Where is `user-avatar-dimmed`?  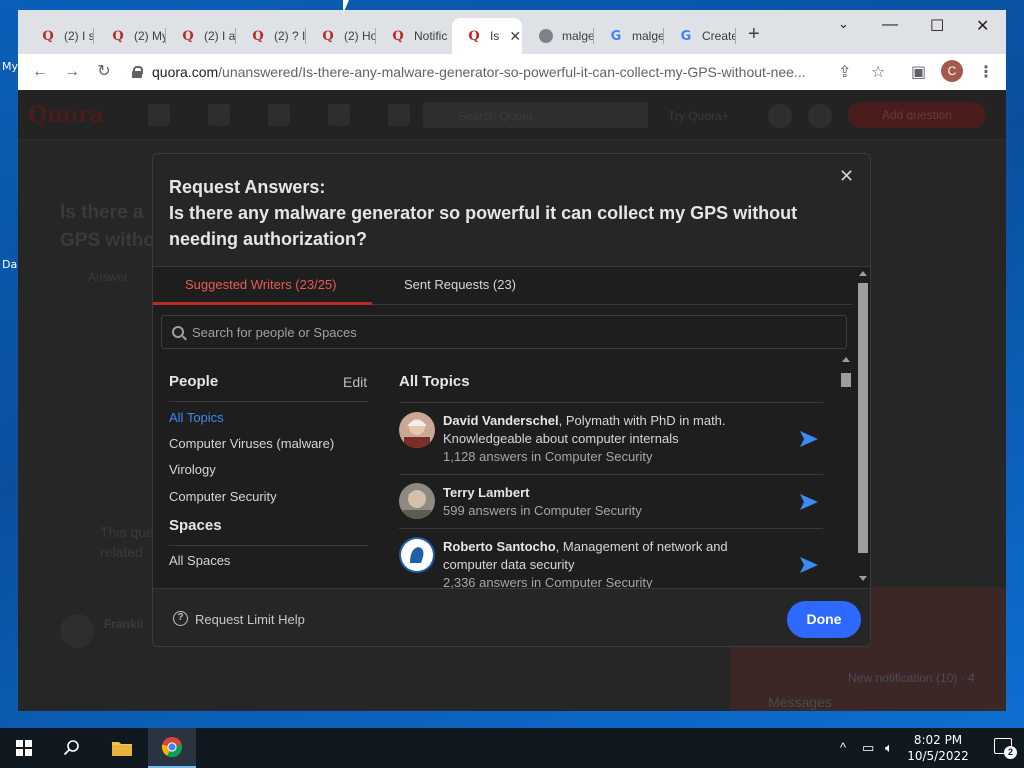
user-avatar-dimmed is located at coordinates (780, 116).